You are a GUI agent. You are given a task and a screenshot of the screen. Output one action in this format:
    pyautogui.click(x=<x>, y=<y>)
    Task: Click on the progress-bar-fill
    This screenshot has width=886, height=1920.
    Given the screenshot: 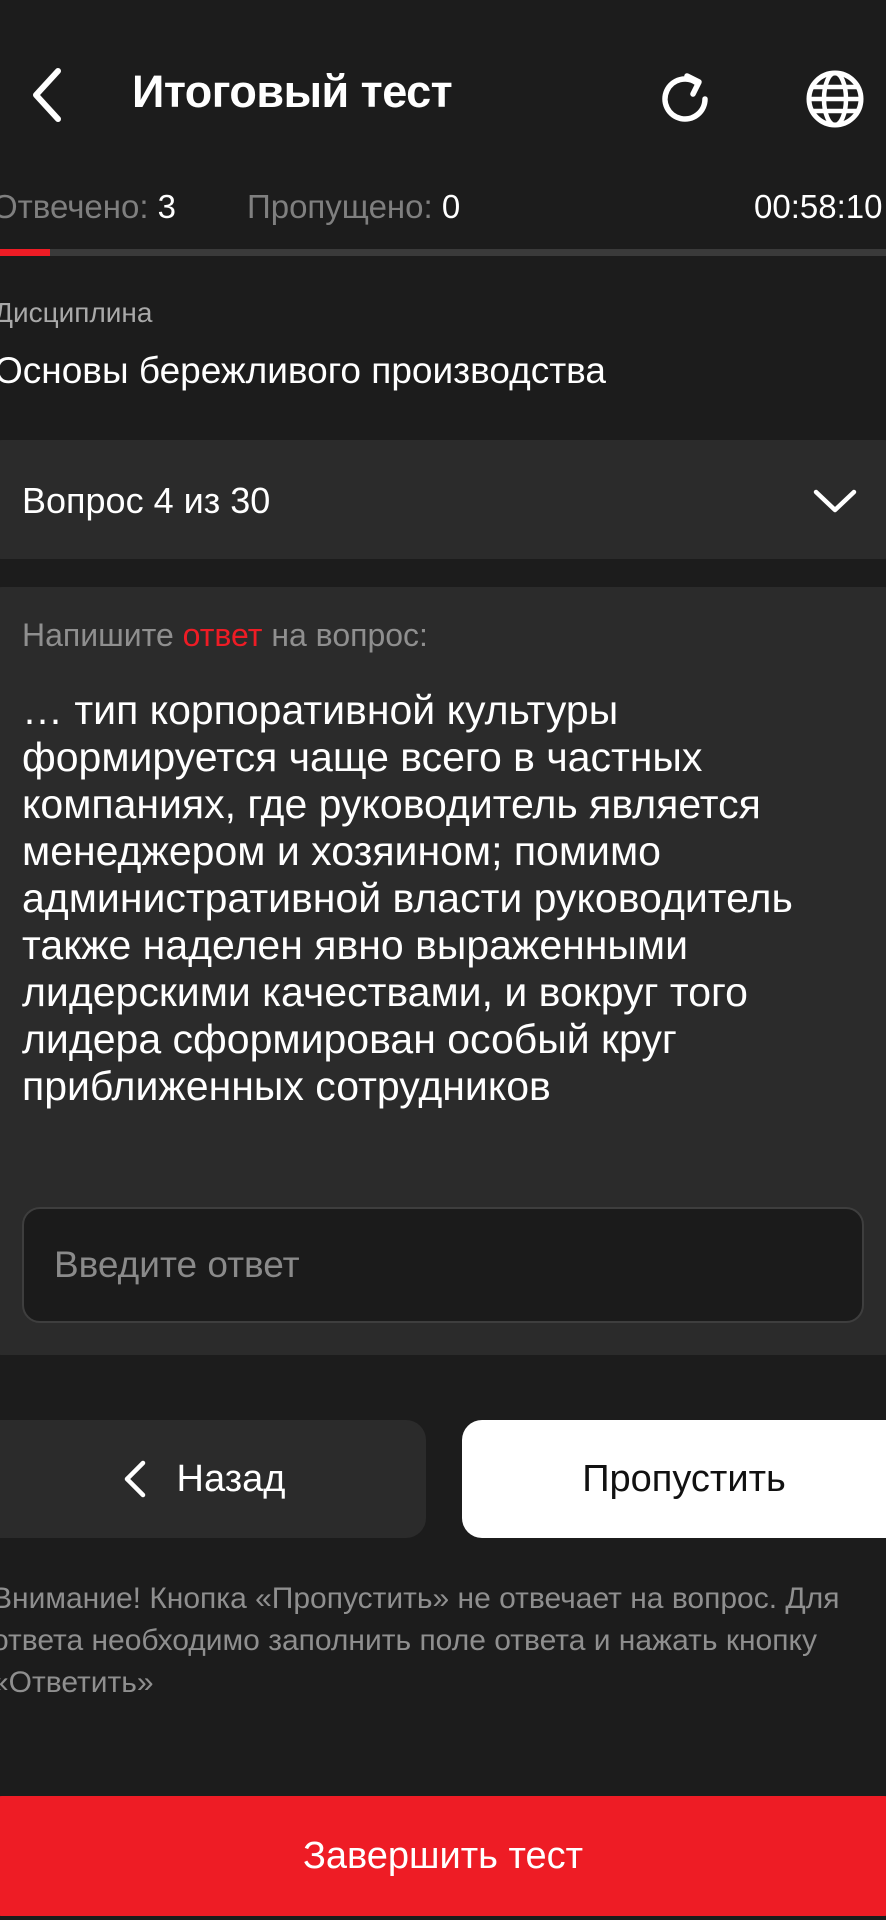 What is the action you would take?
    pyautogui.click(x=25, y=252)
    